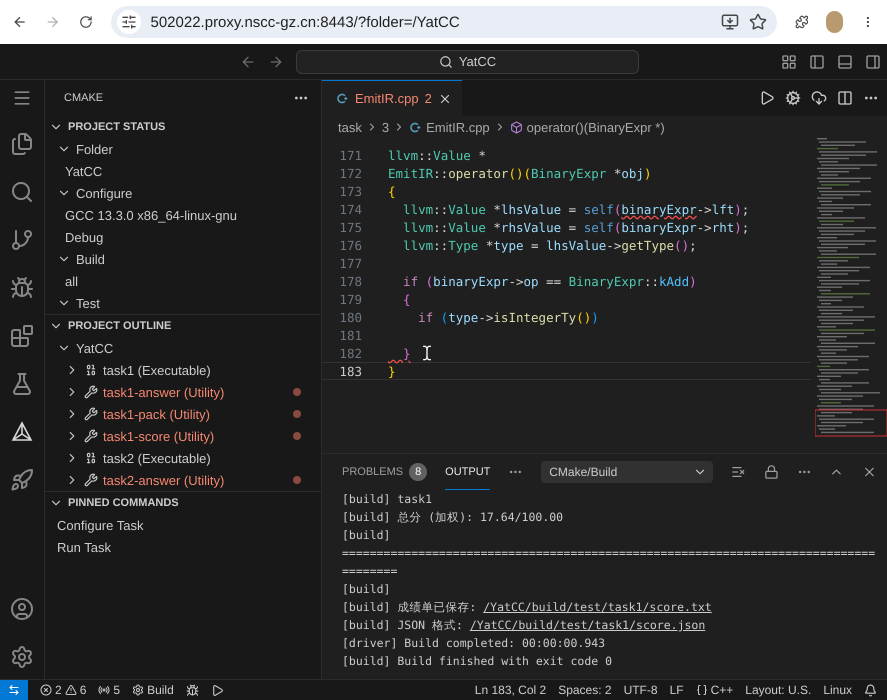 This screenshot has width=887, height=700. What do you see at coordinates (778, 690) in the screenshot?
I see `status-item: Layout: U.S.` at bounding box center [778, 690].